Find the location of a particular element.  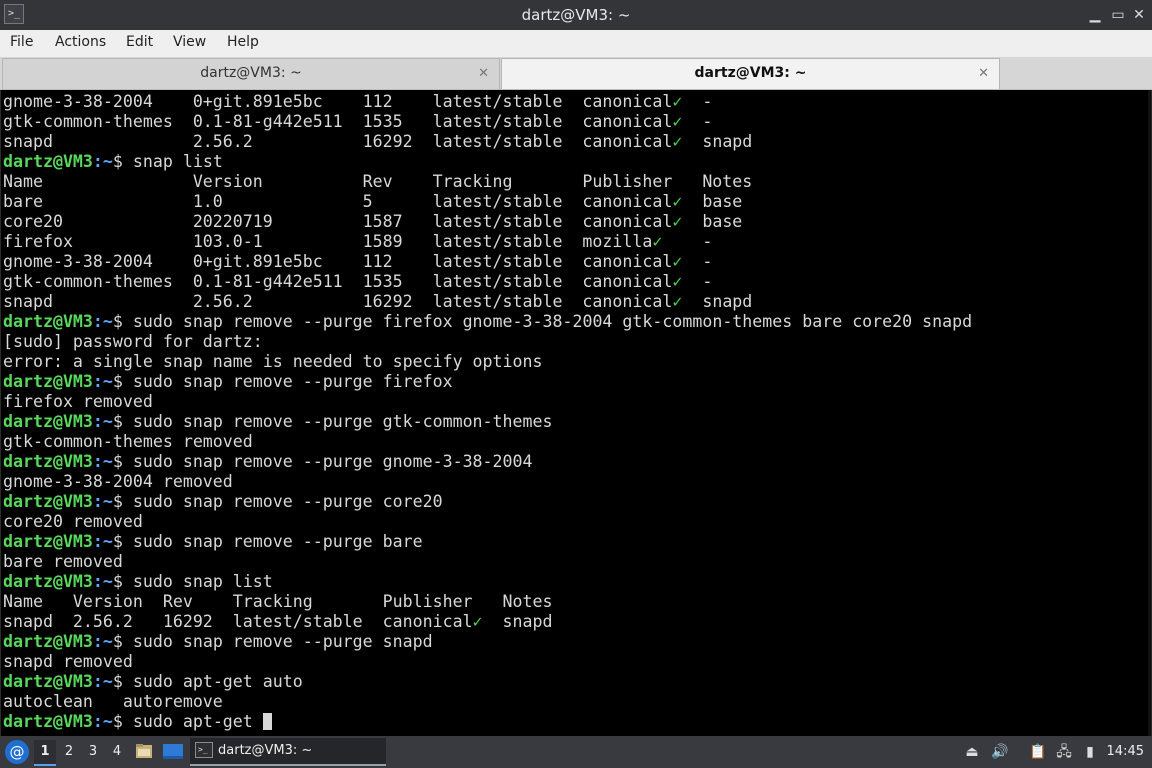

network-icon: 🖧 is located at coordinates (1064, 752).